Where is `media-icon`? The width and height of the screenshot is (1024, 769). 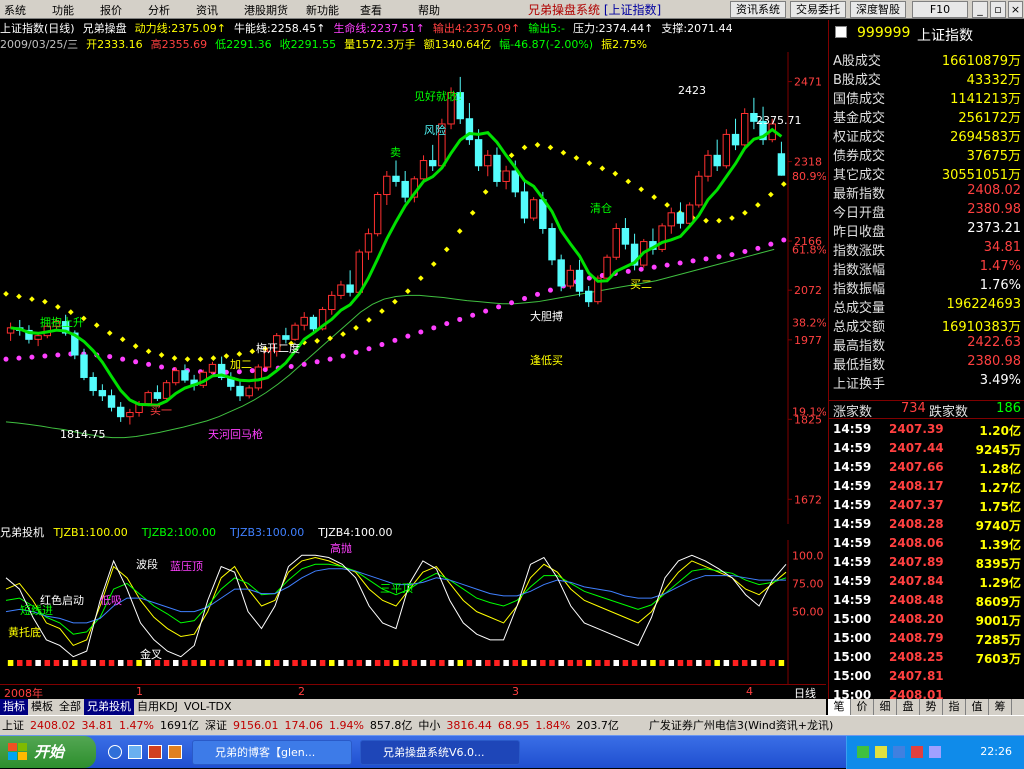
media-icon is located at coordinates (155, 752).